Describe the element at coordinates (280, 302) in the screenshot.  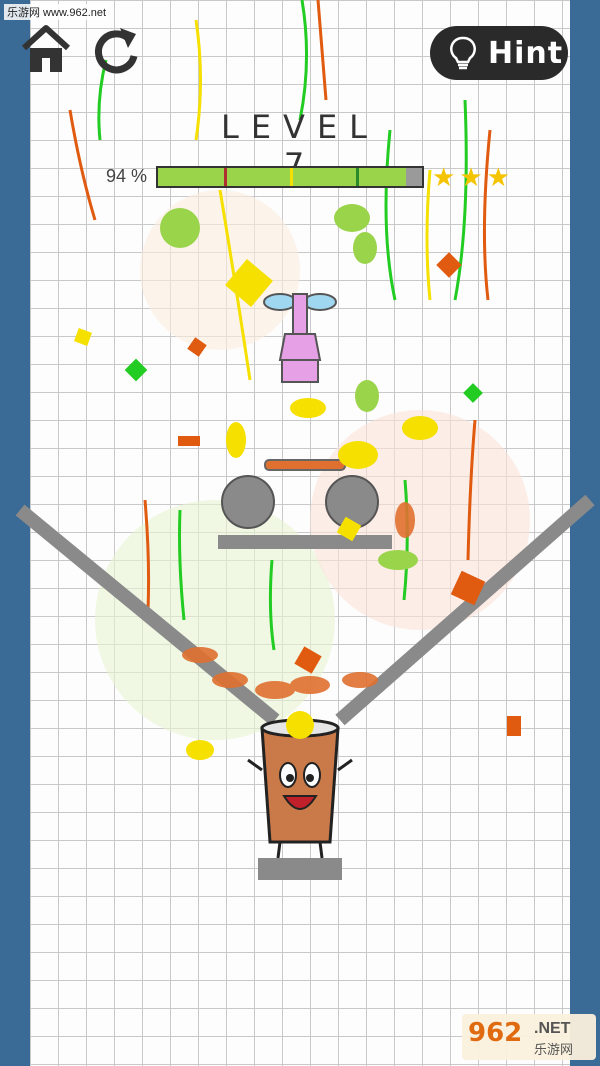
I see `faucet-handle-left` at that location.